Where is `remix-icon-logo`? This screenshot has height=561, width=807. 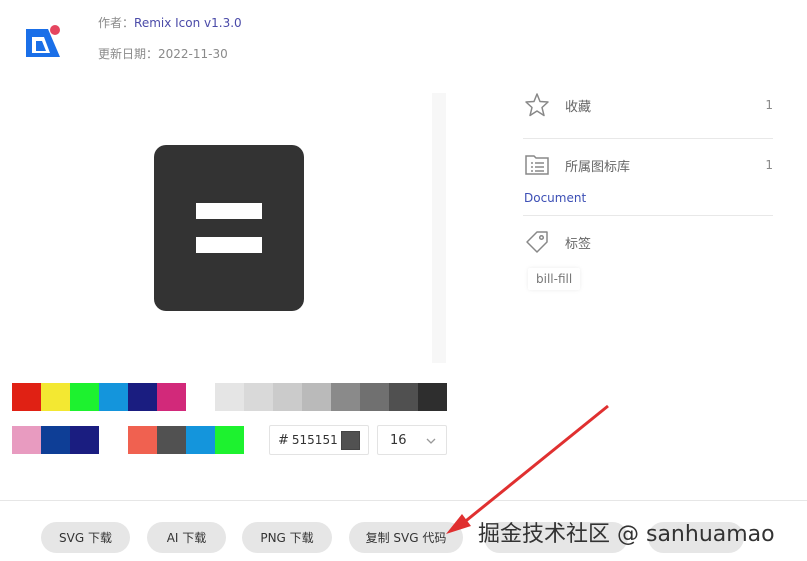
remix-icon-logo is located at coordinates (43, 41).